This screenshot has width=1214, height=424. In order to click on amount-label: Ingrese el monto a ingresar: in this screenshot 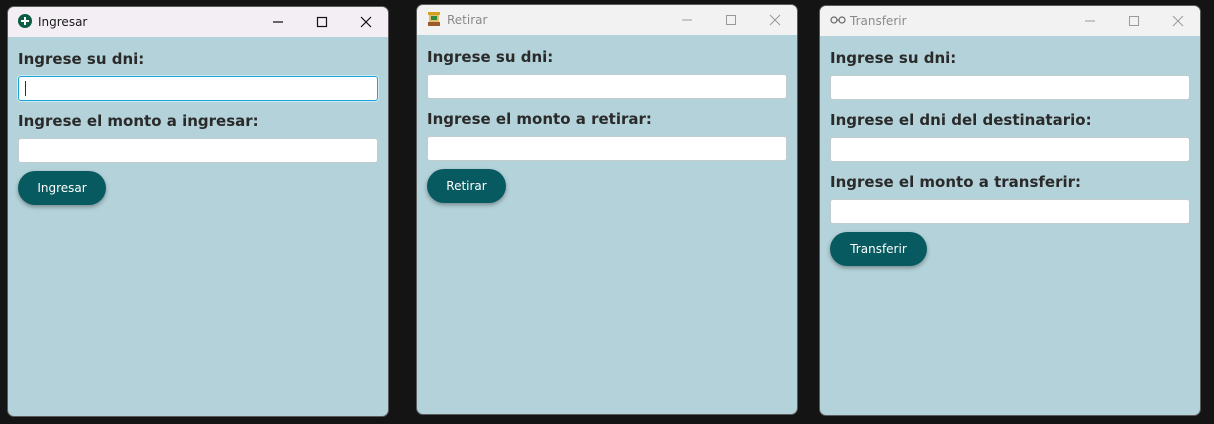, I will do `click(138, 121)`.